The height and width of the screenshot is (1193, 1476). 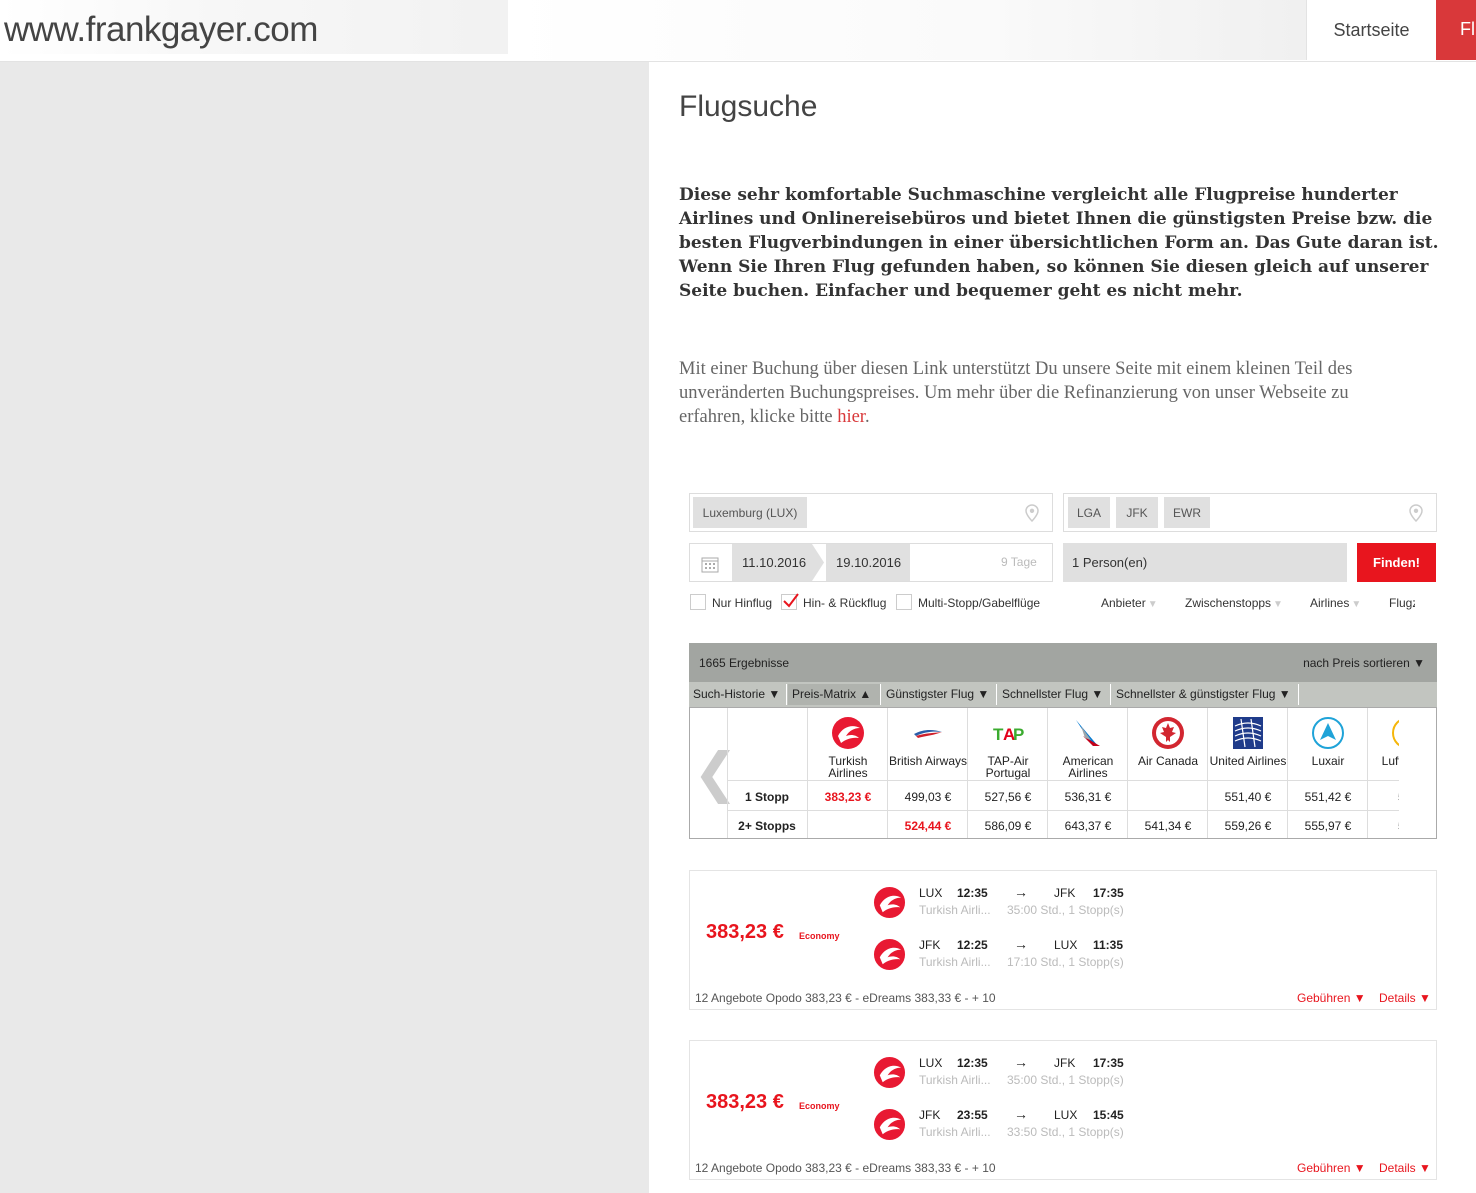 What do you see at coordinates (1247, 773) in the screenshot?
I see `matrix-column: United Airlines 551,40 € 559,26 €` at bounding box center [1247, 773].